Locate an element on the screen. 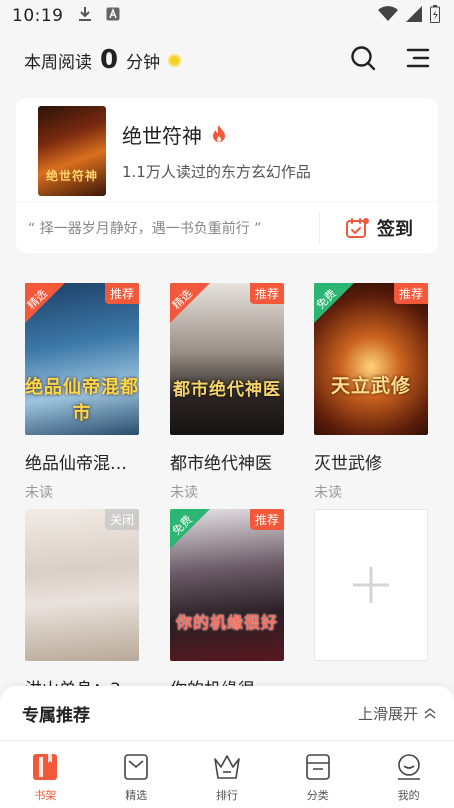 The image size is (454, 808). coin-icon is located at coordinates (175, 60).